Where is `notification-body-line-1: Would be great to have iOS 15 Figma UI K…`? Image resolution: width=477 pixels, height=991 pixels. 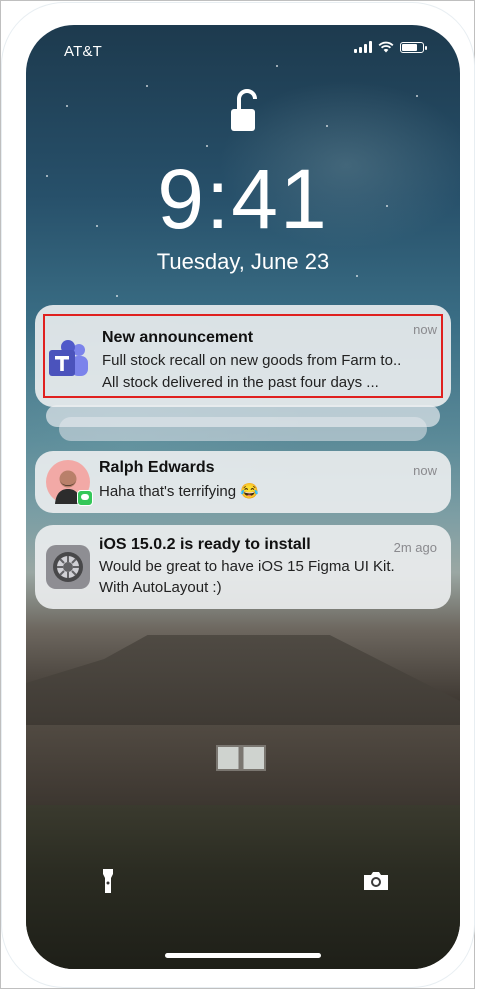
notification-body-line-1: Would be great to have iOS 15 Figma UI K… is located at coordinates (247, 566).